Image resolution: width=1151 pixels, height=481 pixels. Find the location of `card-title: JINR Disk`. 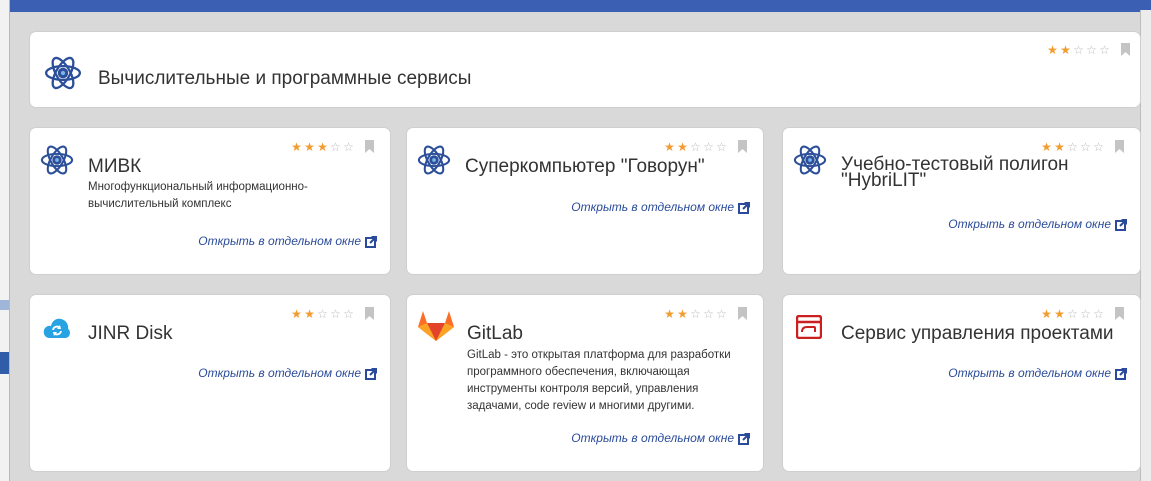

card-title: JINR Disk is located at coordinates (130, 333).